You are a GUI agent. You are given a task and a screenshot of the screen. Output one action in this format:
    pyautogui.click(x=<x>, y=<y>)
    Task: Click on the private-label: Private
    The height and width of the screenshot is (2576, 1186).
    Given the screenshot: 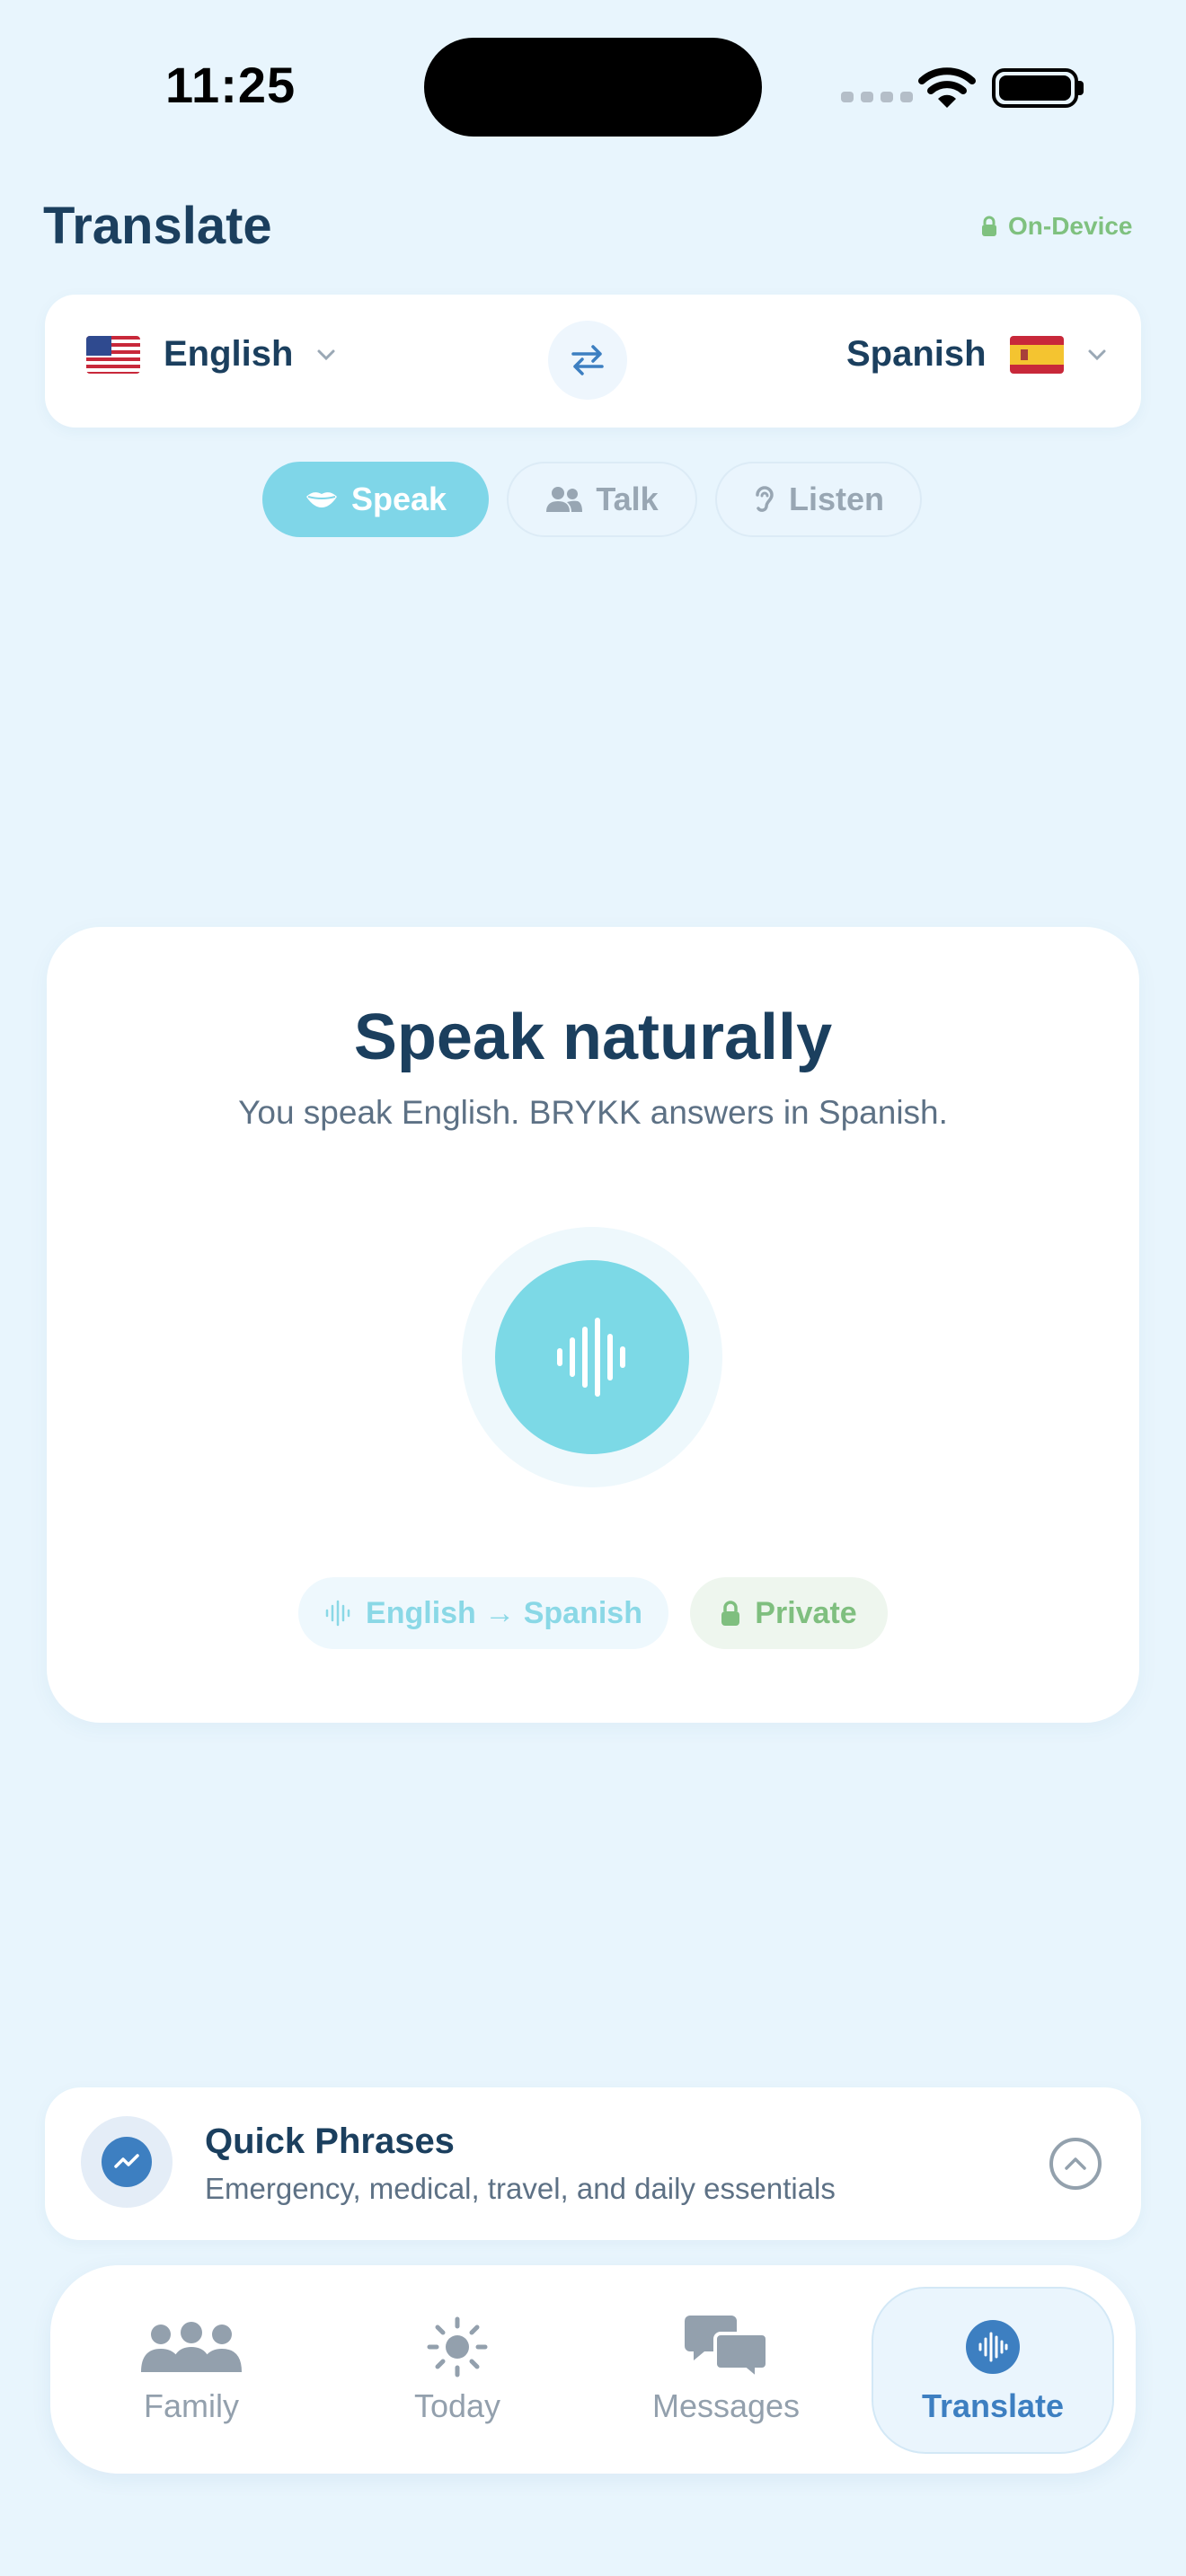 What is the action you would take?
    pyautogui.click(x=806, y=1612)
    